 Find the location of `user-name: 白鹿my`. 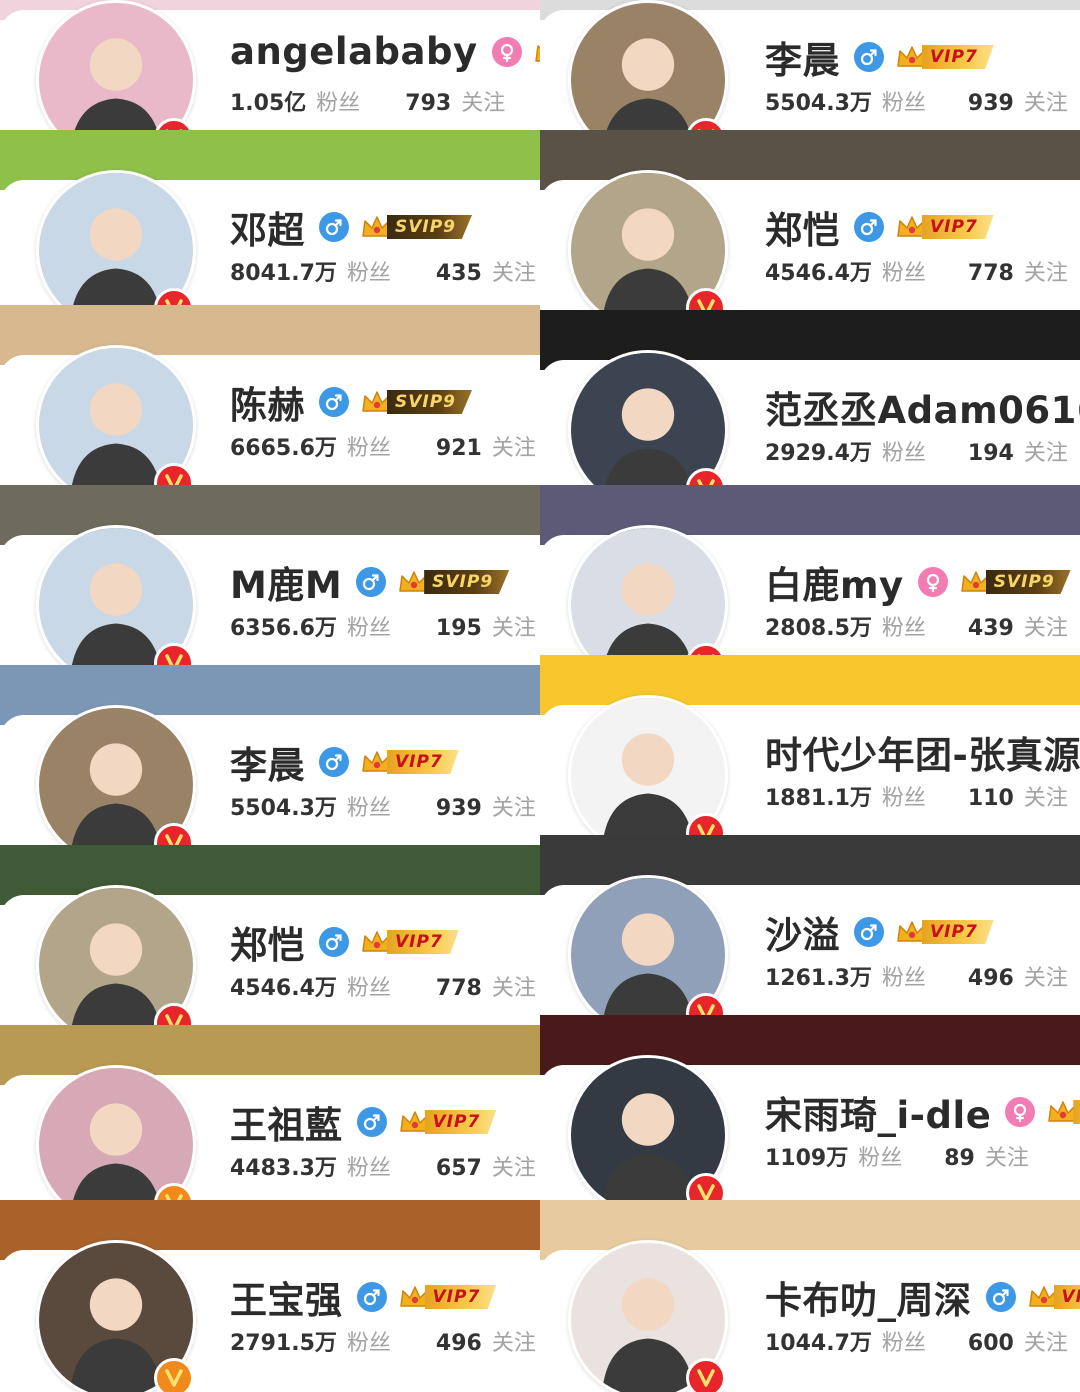

user-name: 白鹿my is located at coordinates (834, 582).